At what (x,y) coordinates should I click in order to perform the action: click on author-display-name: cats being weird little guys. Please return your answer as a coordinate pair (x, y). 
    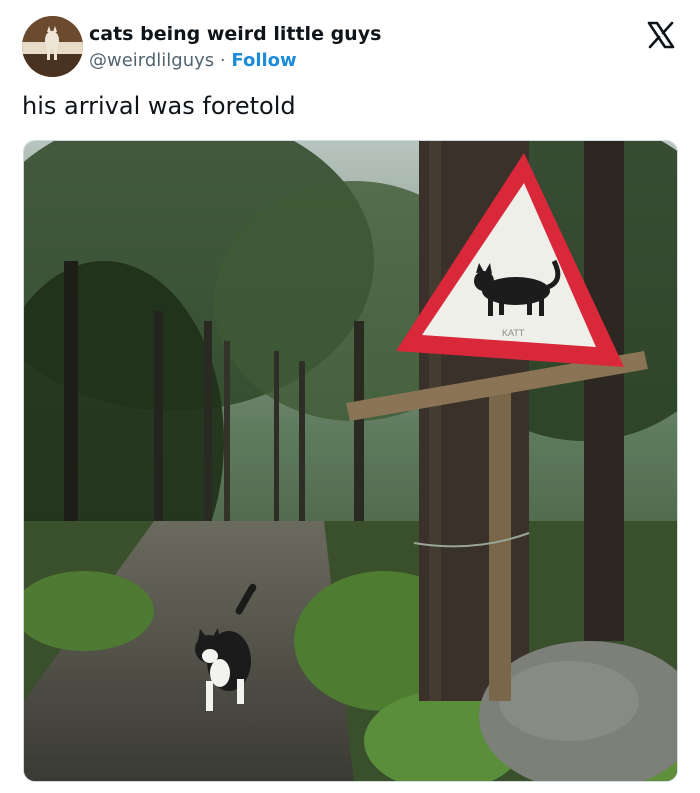
    Looking at the image, I should click on (235, 34).